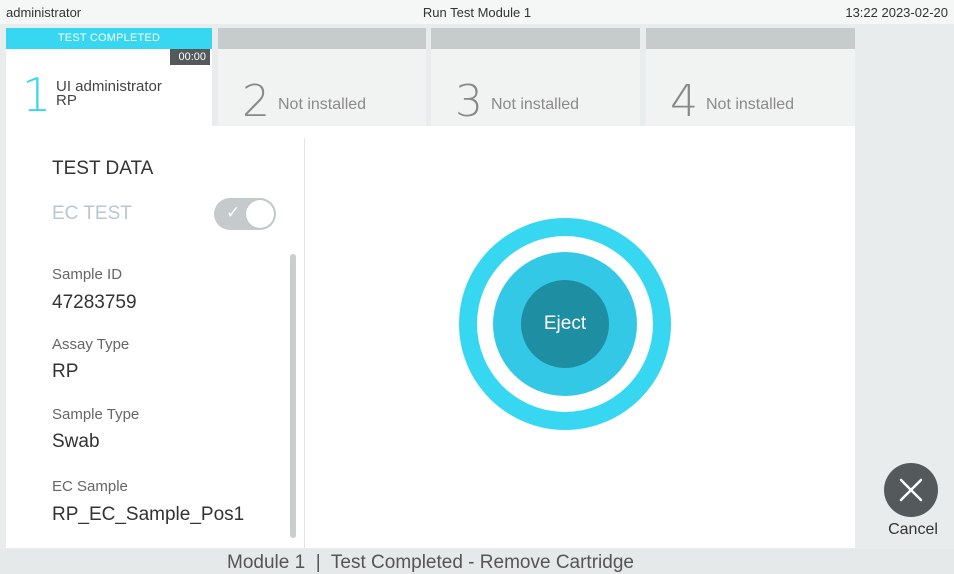 The width and height of the screenshot is (954, 574). What do you see at coordinates (322, 77) in the screenshot?
I see `module-tab-2: 2 Not installed` at bounding box center [322, 77].